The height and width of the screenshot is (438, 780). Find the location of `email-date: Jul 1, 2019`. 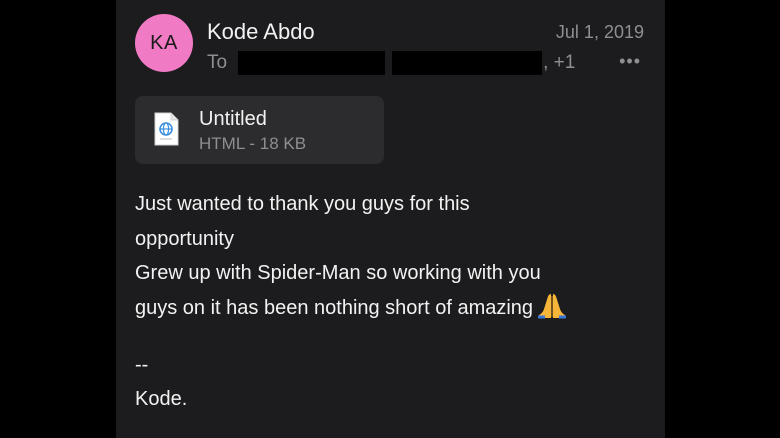

email-date: Jul 1, 2019 is located at coordinates (599, 32).